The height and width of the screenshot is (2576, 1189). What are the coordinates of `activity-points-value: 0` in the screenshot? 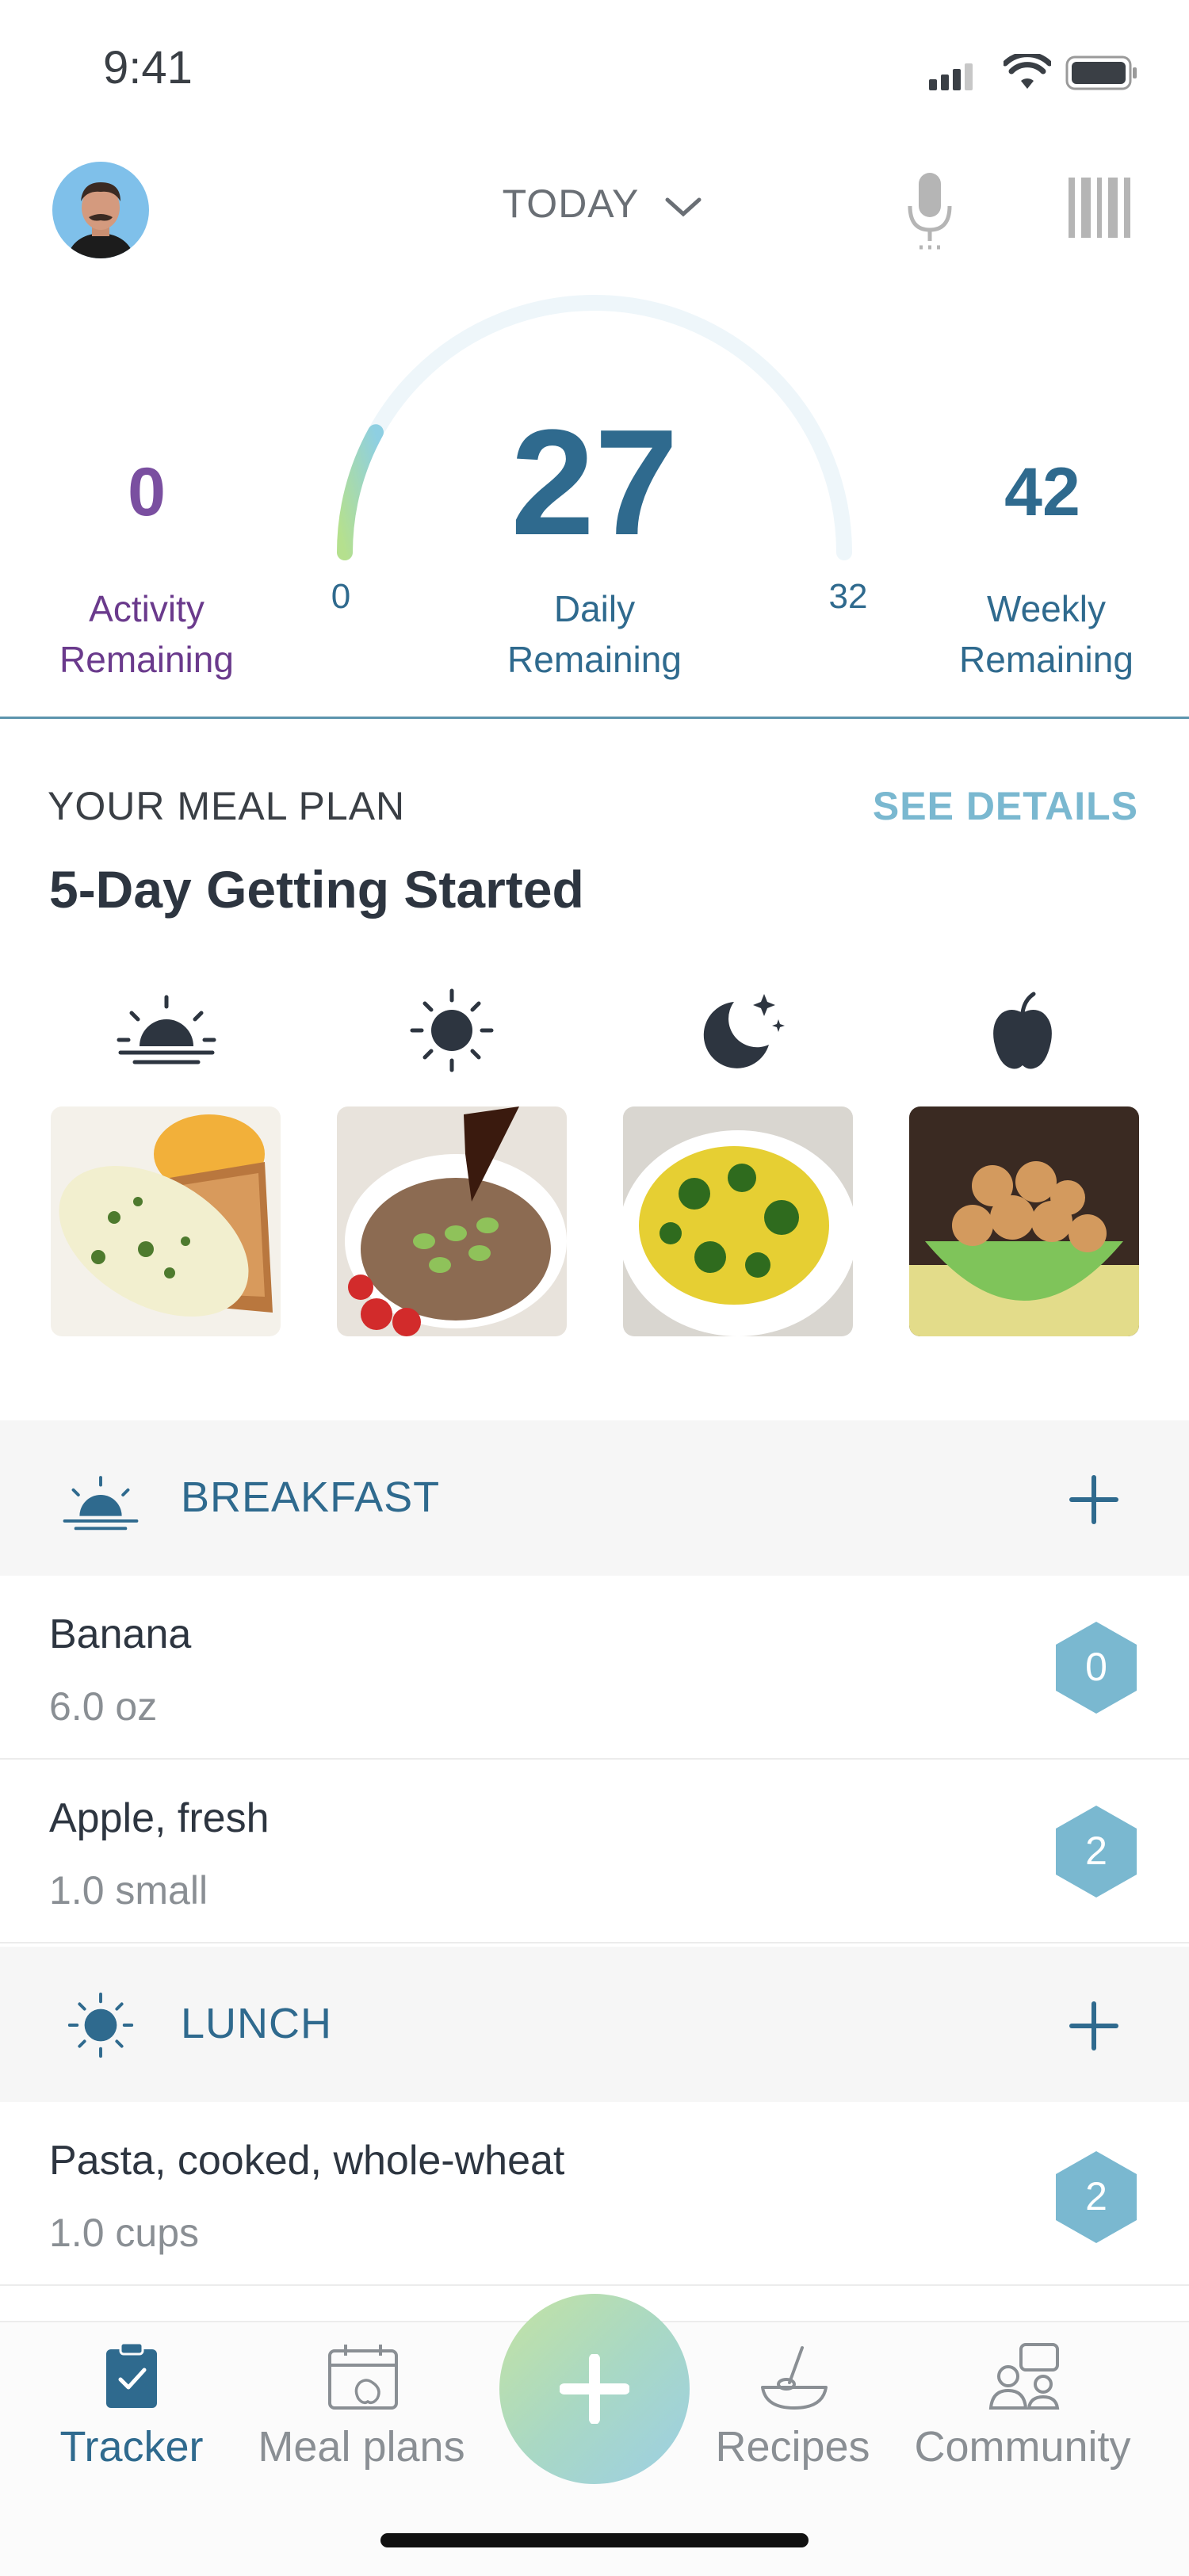 It's located at (147, 492).